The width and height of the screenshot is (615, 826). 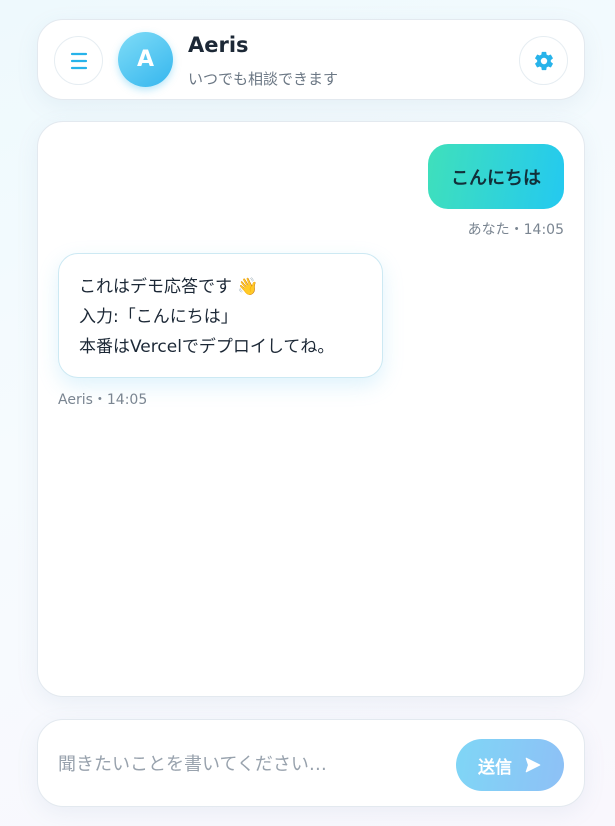 What do you see at coordinates (218, 45) in the screenshot?
I see `assistant-name: Aeris` at bounding box center [218, 45].